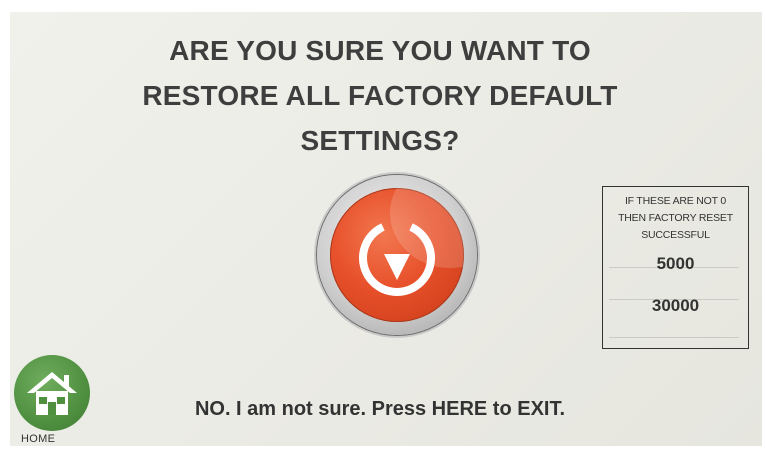 The height and width of the screenshot is (450, 766). Describe the element at coordinates (38, 439) in the screenshot. I see `home-label: HOME` at that location.